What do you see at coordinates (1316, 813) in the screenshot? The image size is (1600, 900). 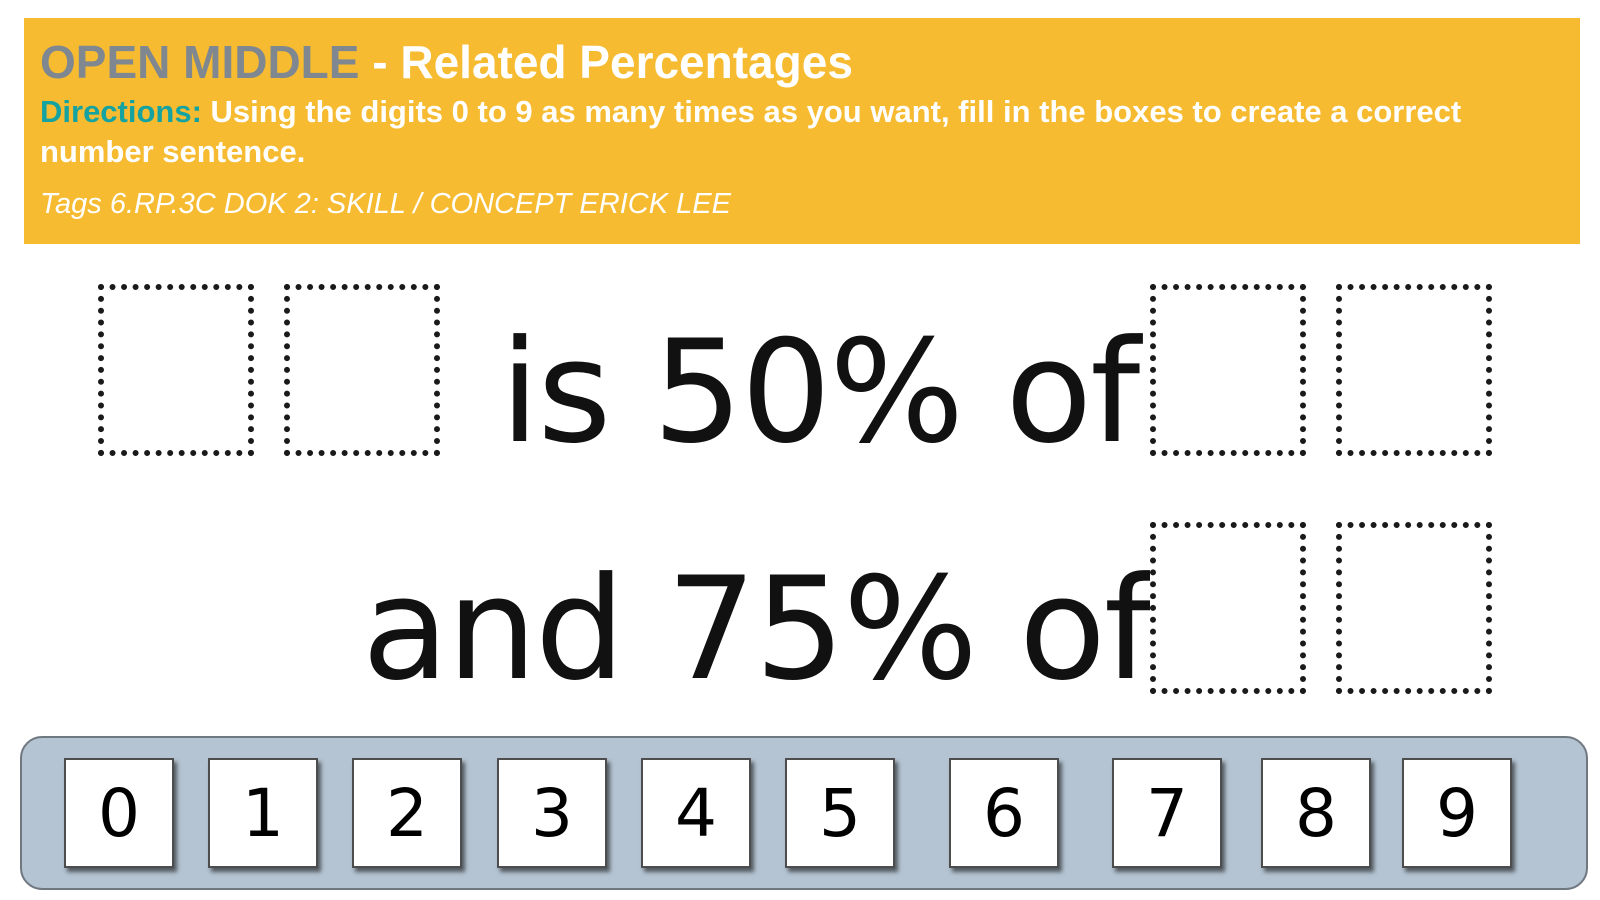 I see `digit-tile-8: 8` at bounding box center [1316, 813].